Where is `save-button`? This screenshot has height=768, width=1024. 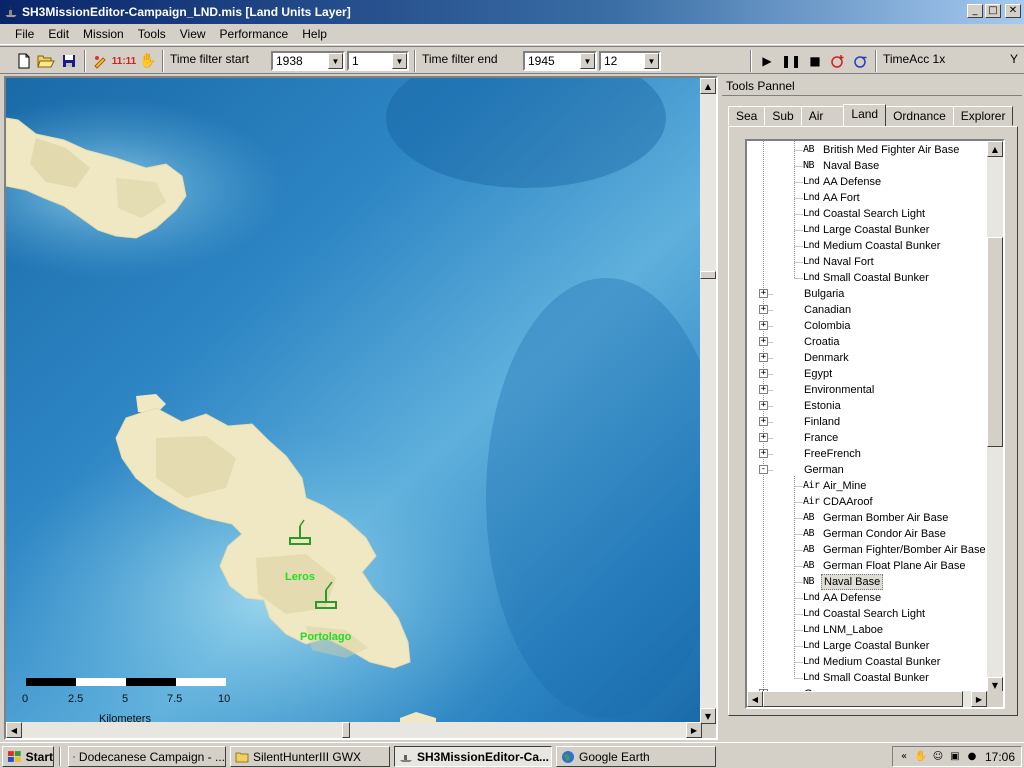
save-button is located at coordinates (69, 61).